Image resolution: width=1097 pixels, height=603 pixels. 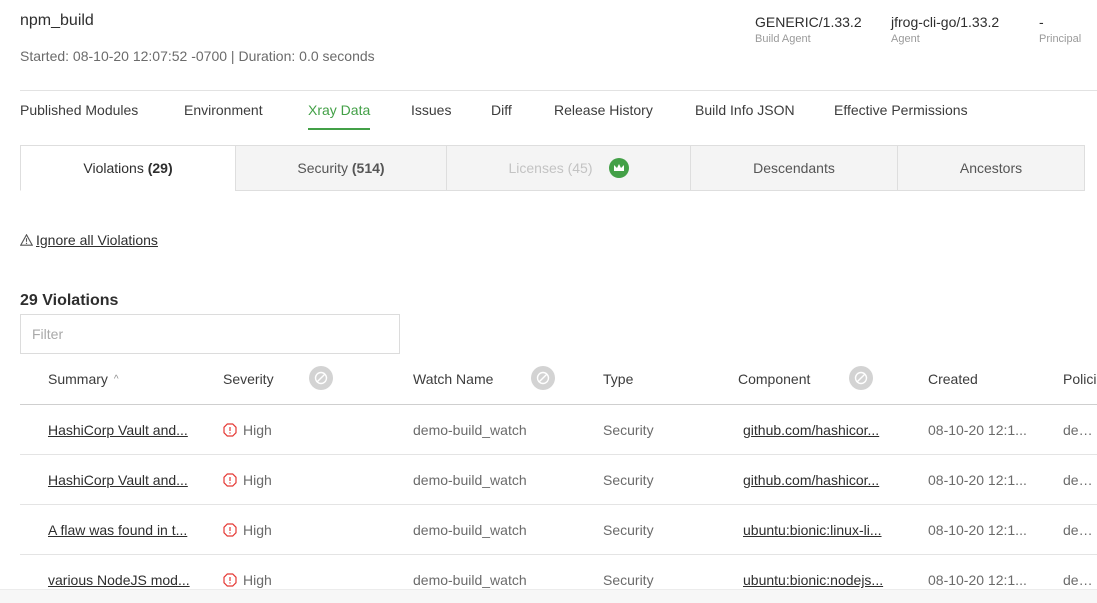 I want to click on subtab-licenses: Licenses (45), so click(x=568, y=168).